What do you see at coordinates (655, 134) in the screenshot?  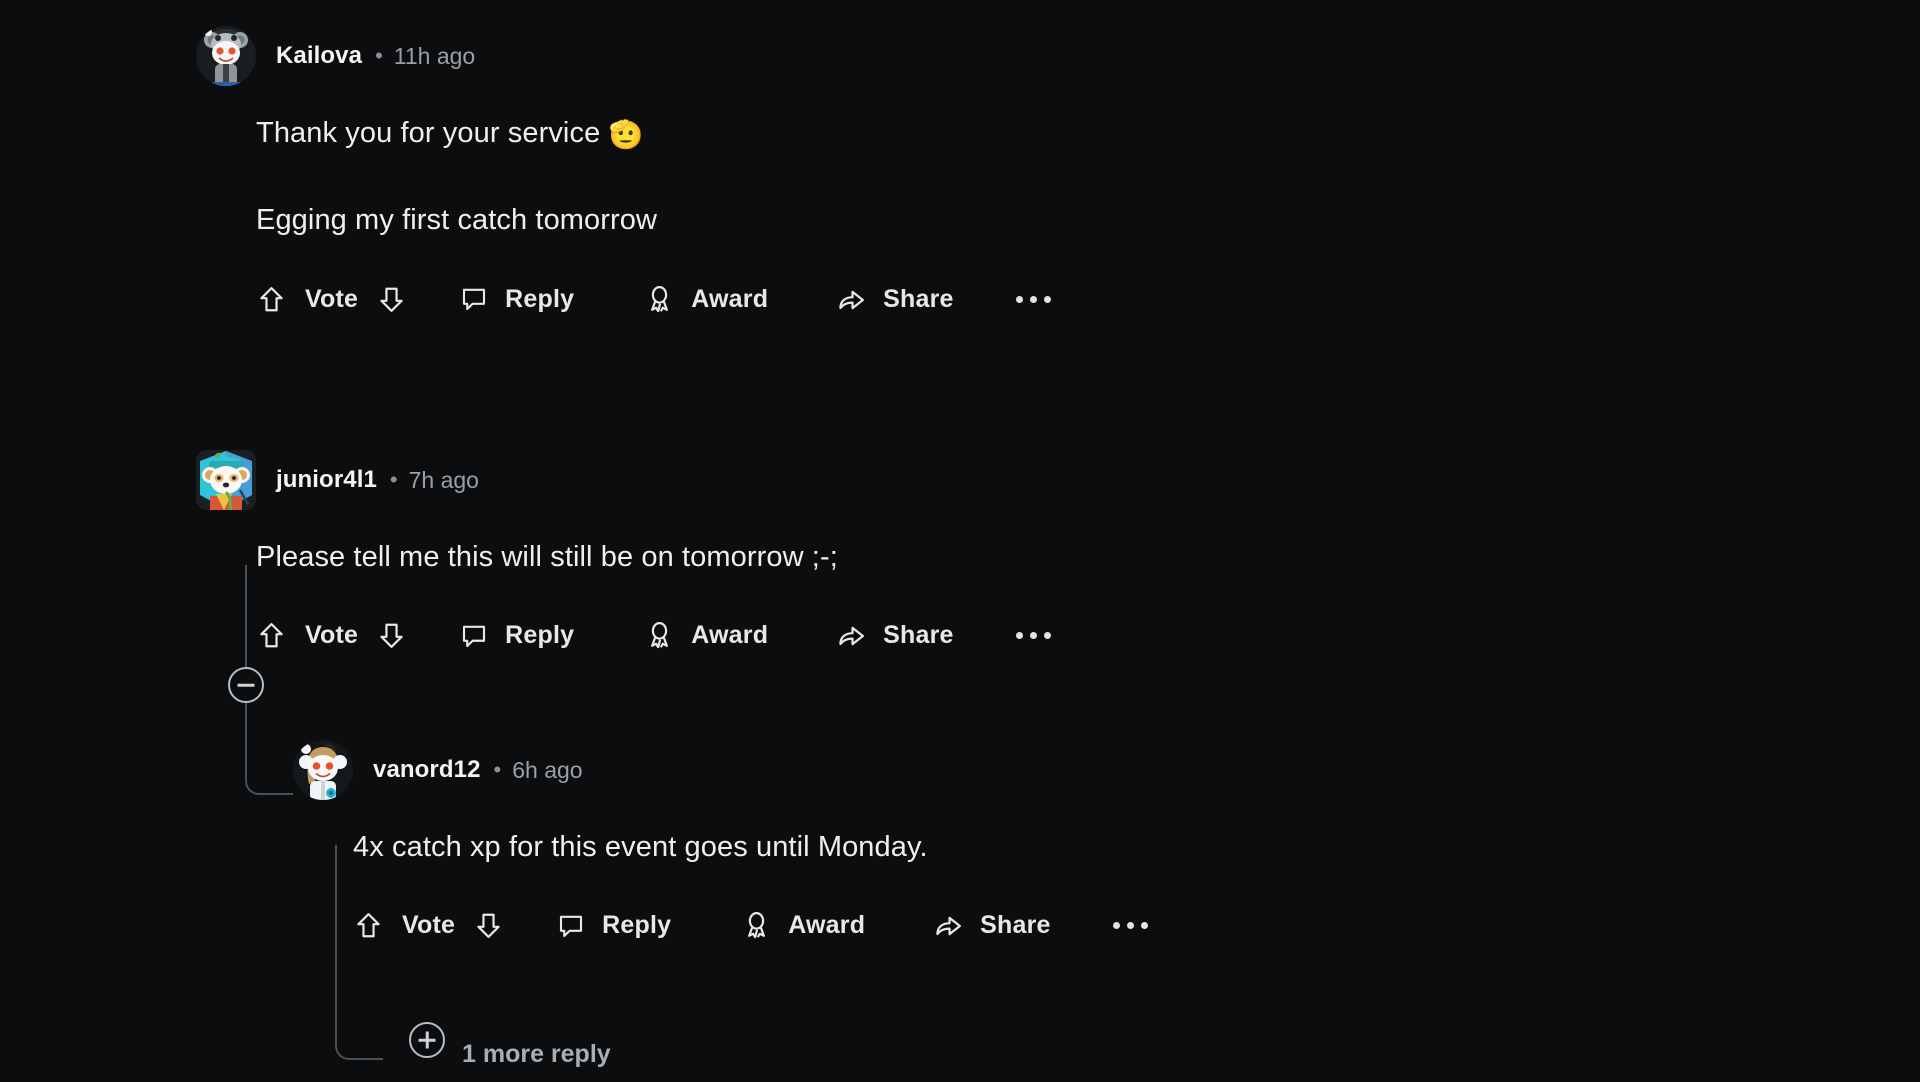 I see `comment-paragraph: Thank you for your service 🫡` at bounding box center [655, 134].